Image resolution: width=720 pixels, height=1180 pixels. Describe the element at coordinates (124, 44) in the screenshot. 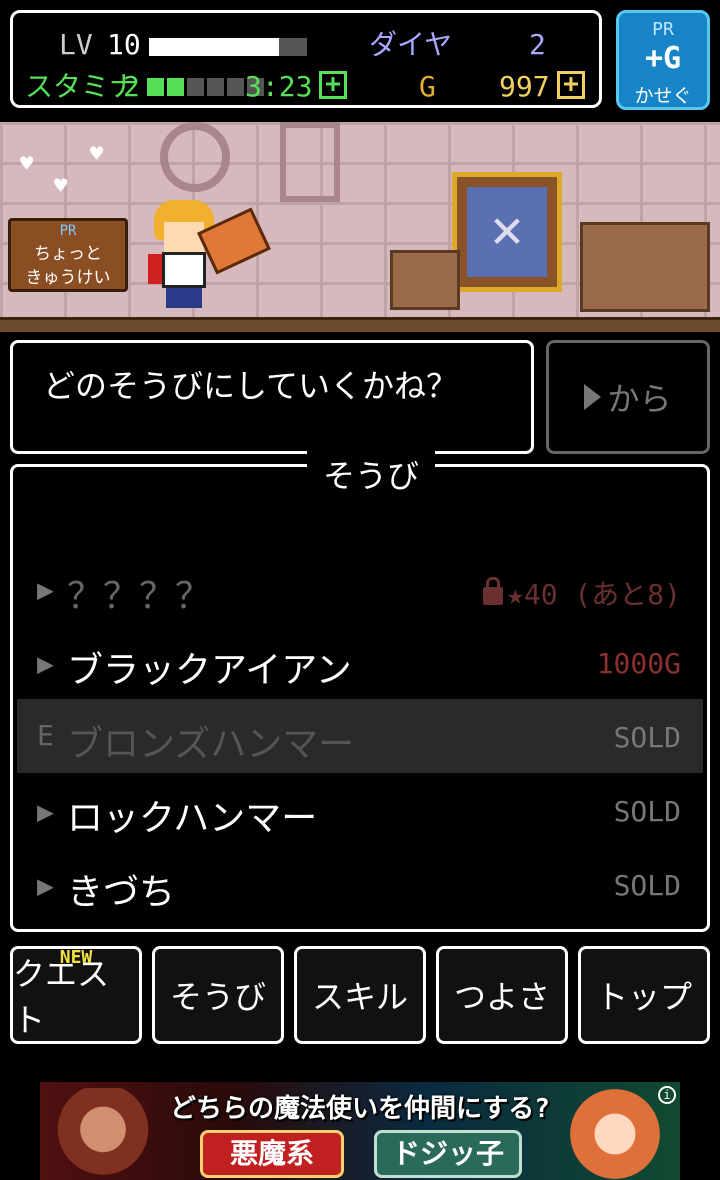

I see `level-value: 10` at that location.